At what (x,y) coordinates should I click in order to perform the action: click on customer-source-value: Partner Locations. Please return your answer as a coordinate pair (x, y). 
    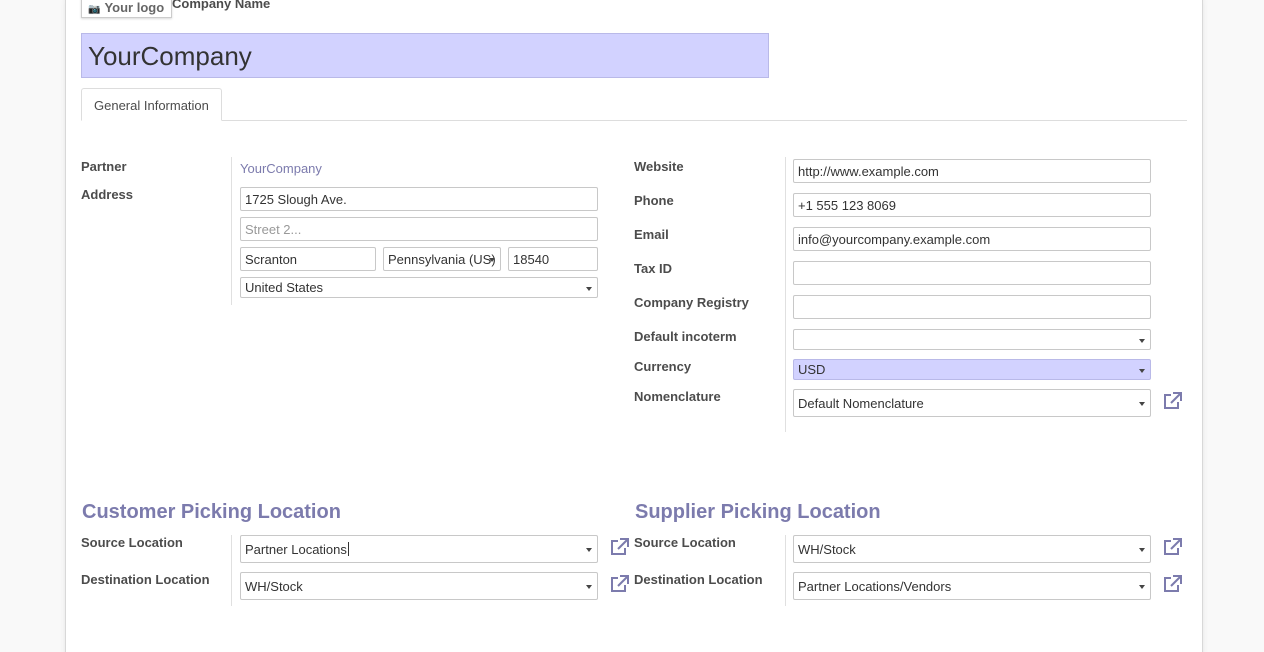
    Looking at the image, I should click on (296, 549).